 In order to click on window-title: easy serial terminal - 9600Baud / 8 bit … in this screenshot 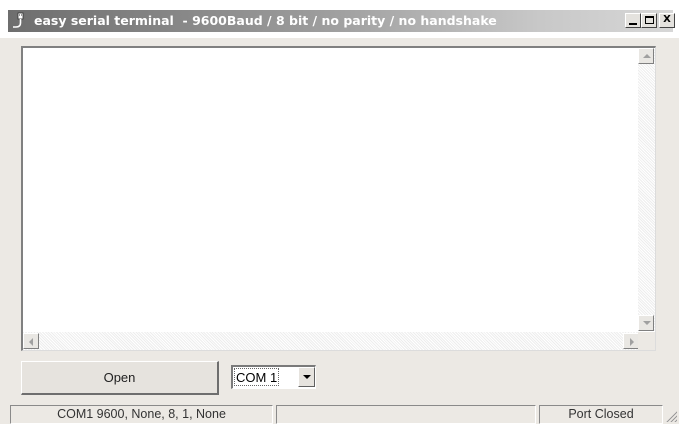, I will do `click(265, 20)`.